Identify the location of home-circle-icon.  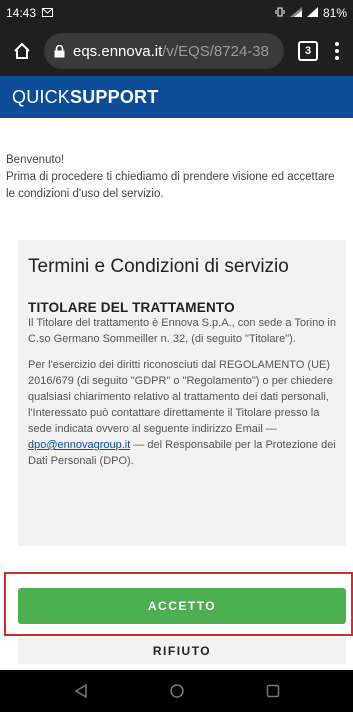
(177, 691).